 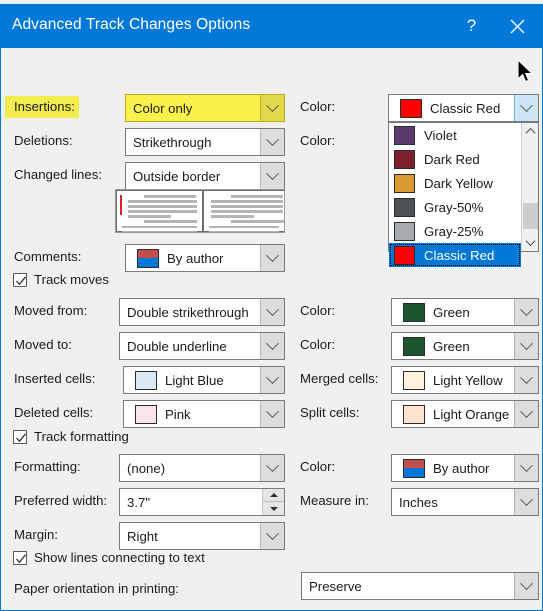 What do you see at coordinates (420, 586) in the screenshot?
I see `paper-orientation-combobox: Preserve` at bounding box center [420, 586].